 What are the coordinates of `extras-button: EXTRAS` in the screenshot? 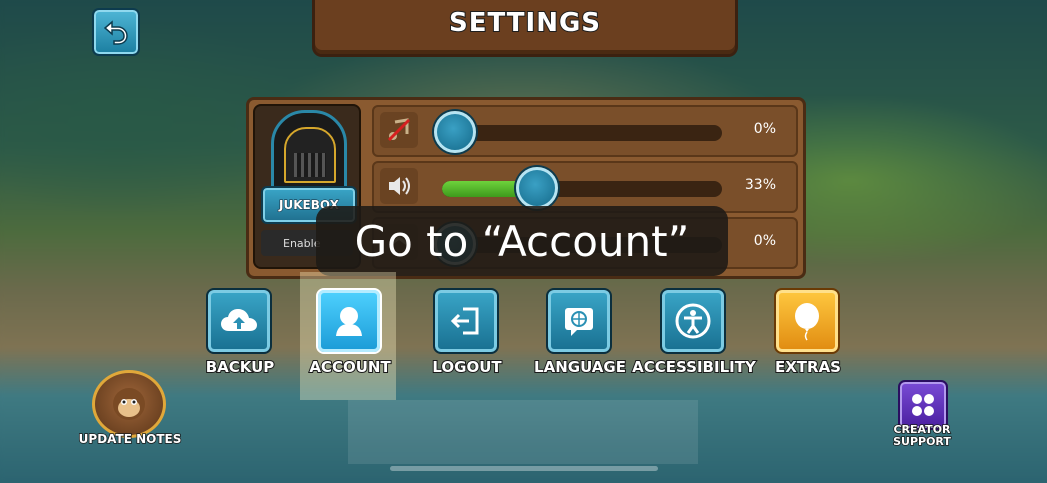 It's located at (808, 341).